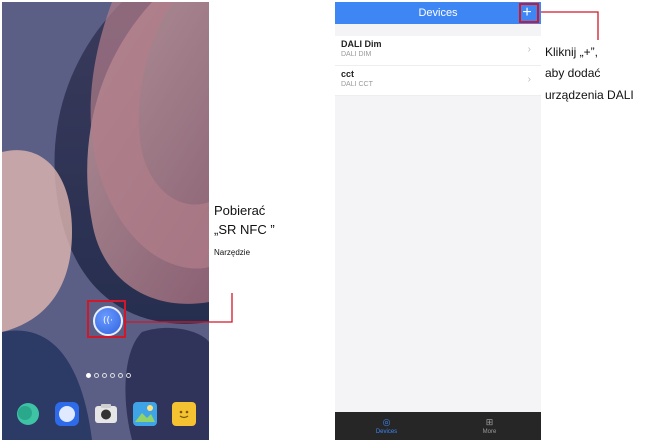 Image resolution: width=648 pixels, height=442 pixels. I want to click on gallery-icon, so click(145, 414).